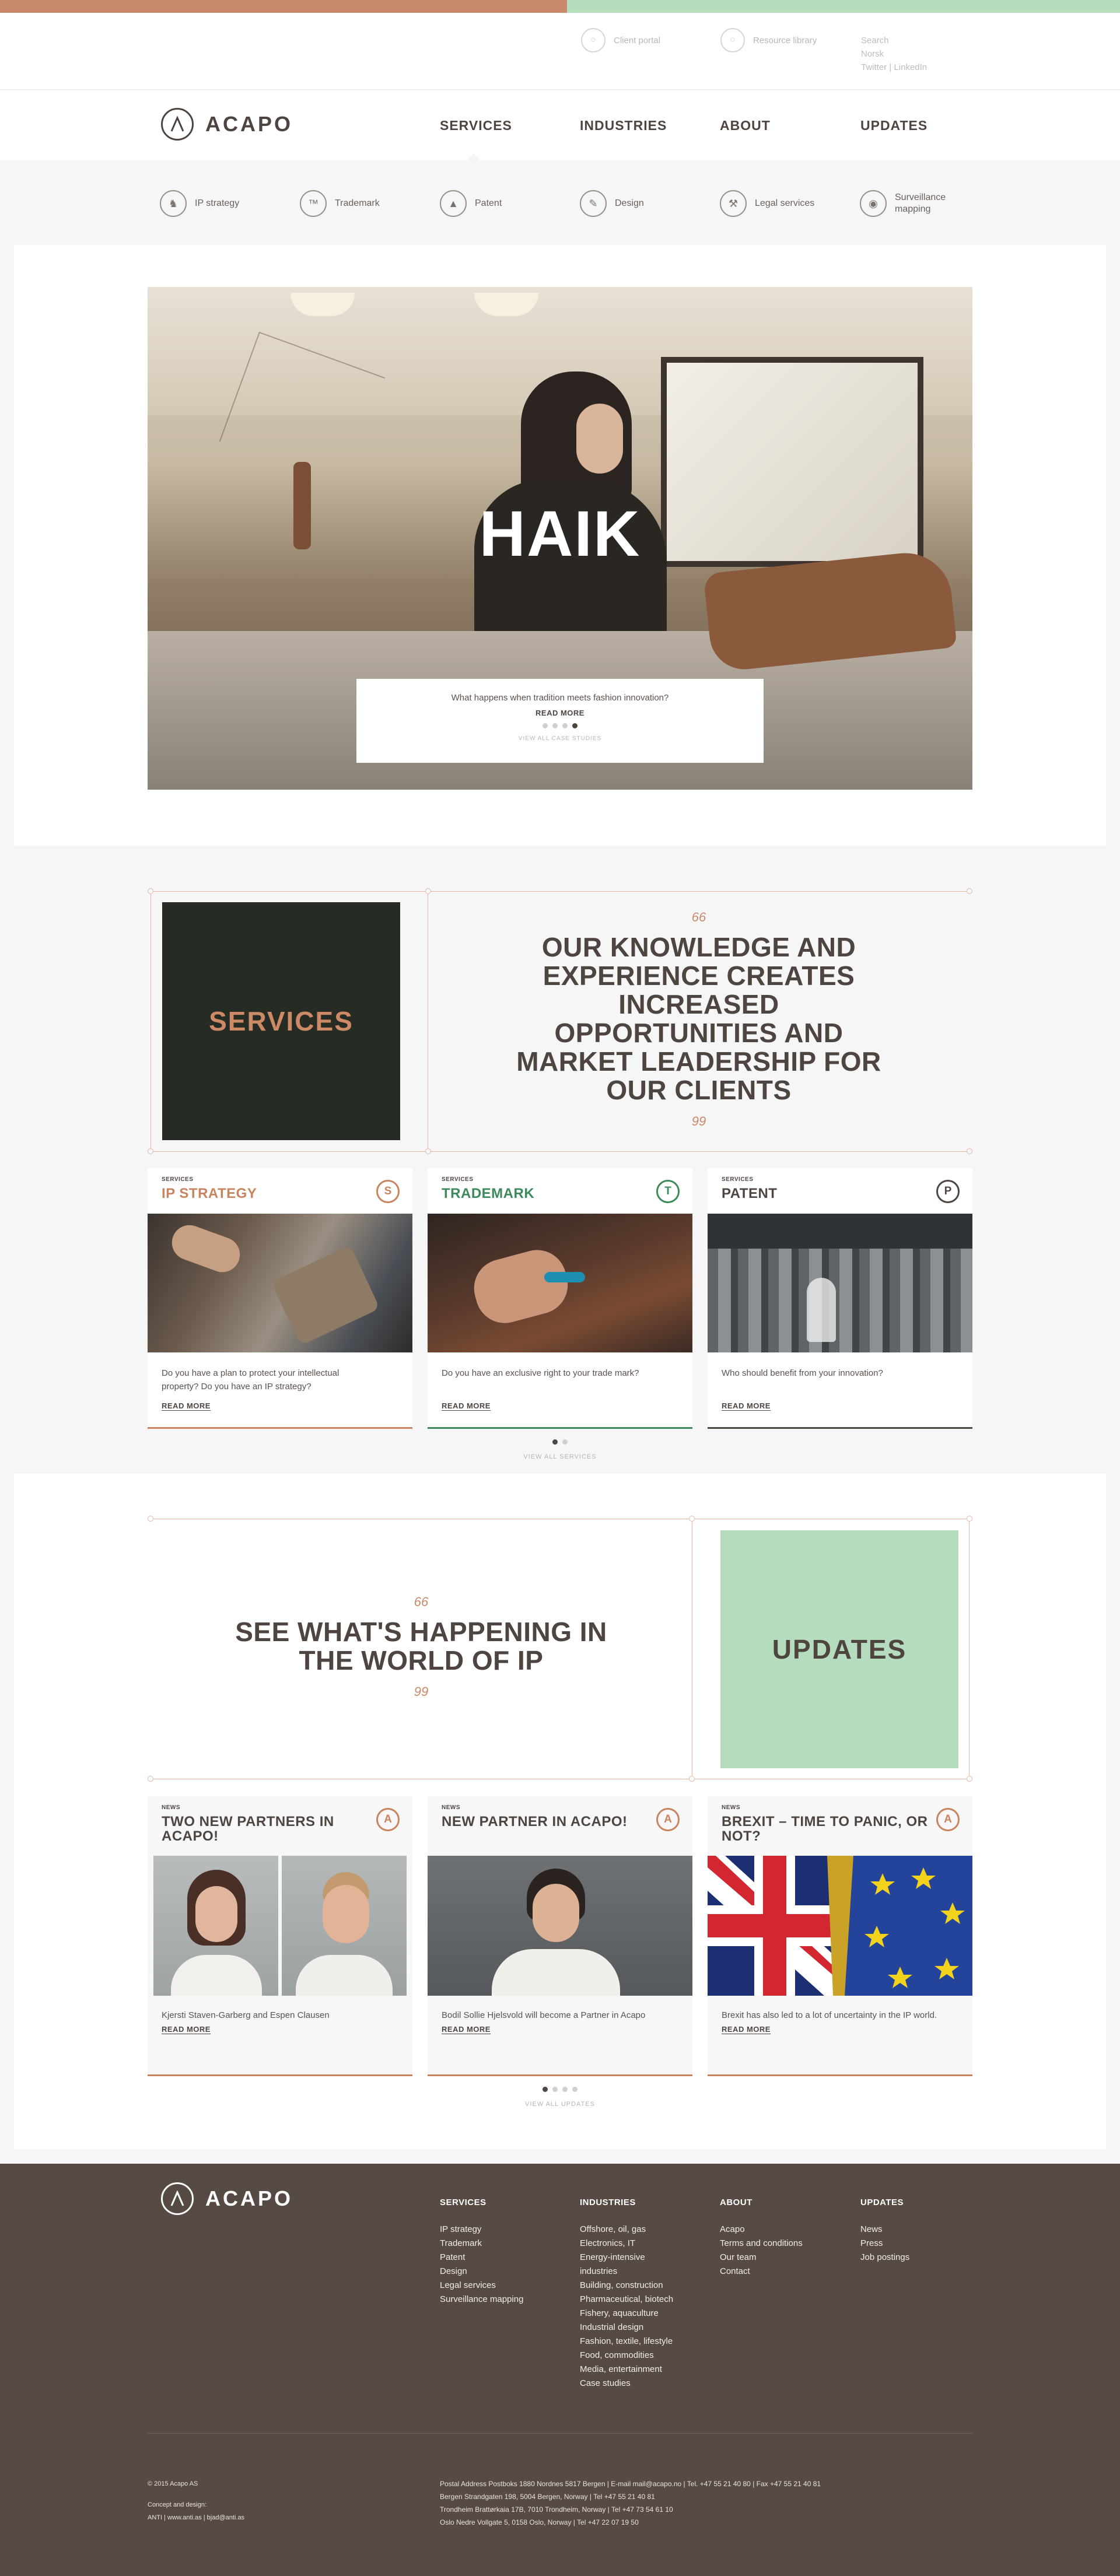 This screenshot has width=1120, height=2576. What do you see at coordinates (196, 2517) in the screenshot?
I see `agency-link: ANTI | www.anti.as | bjad@anti.as` at bounding box center [196, 2517].